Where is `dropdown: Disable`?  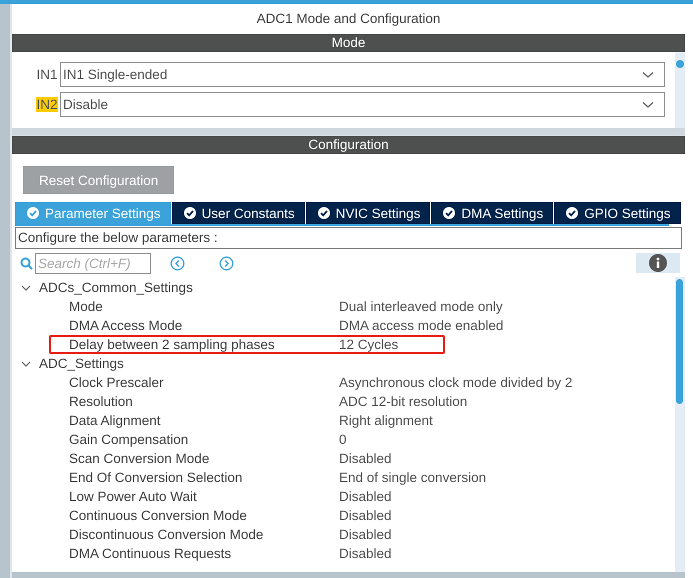 dropdown: Disable is located at coordinates (362, 104).